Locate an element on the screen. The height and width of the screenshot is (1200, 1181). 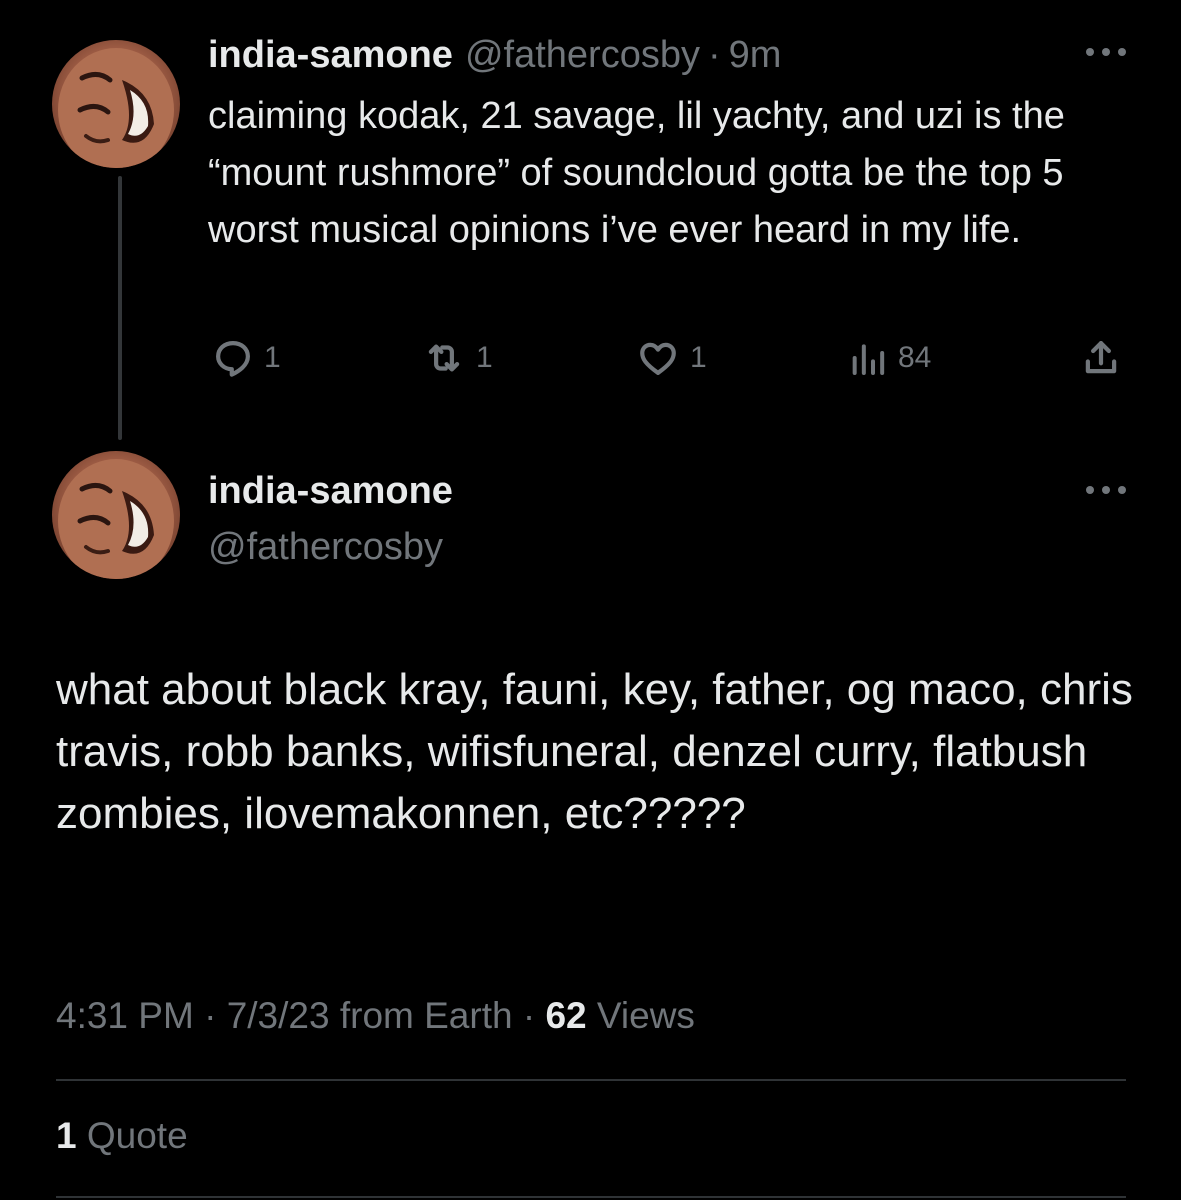
action-bar: 1 1 1 84 is located at coordinates (668, 358).